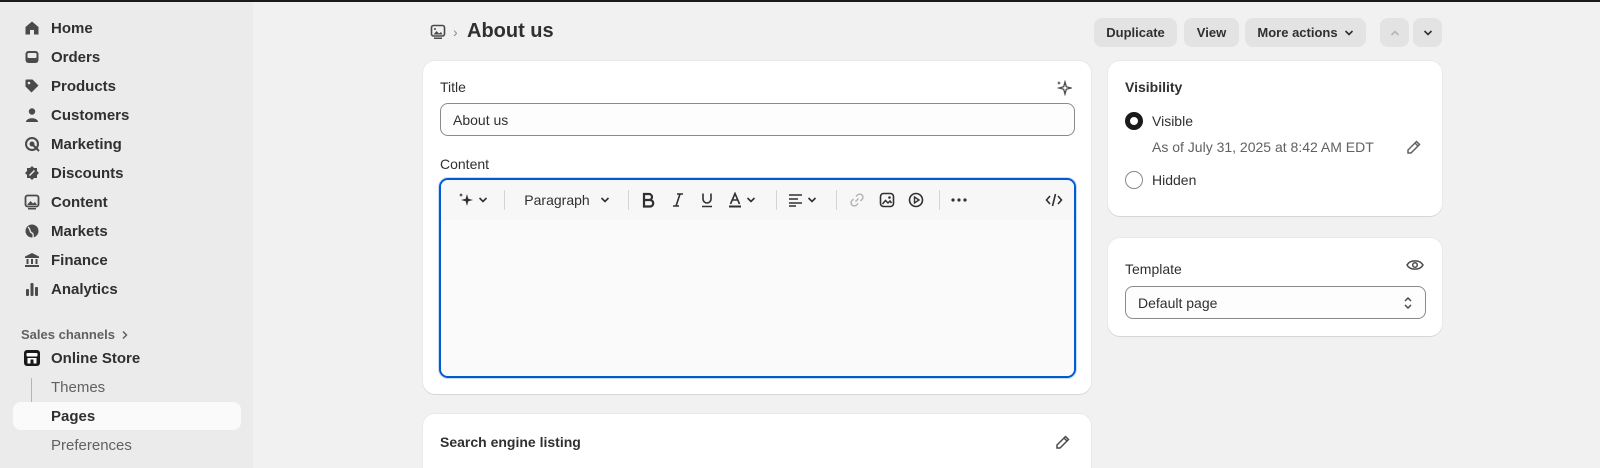 The image size is (1600, 468). What do you see at coordinates (79, 202) in the screenshot?
I see `sidebar-item-label: Content` at bounding box center [79, 202].